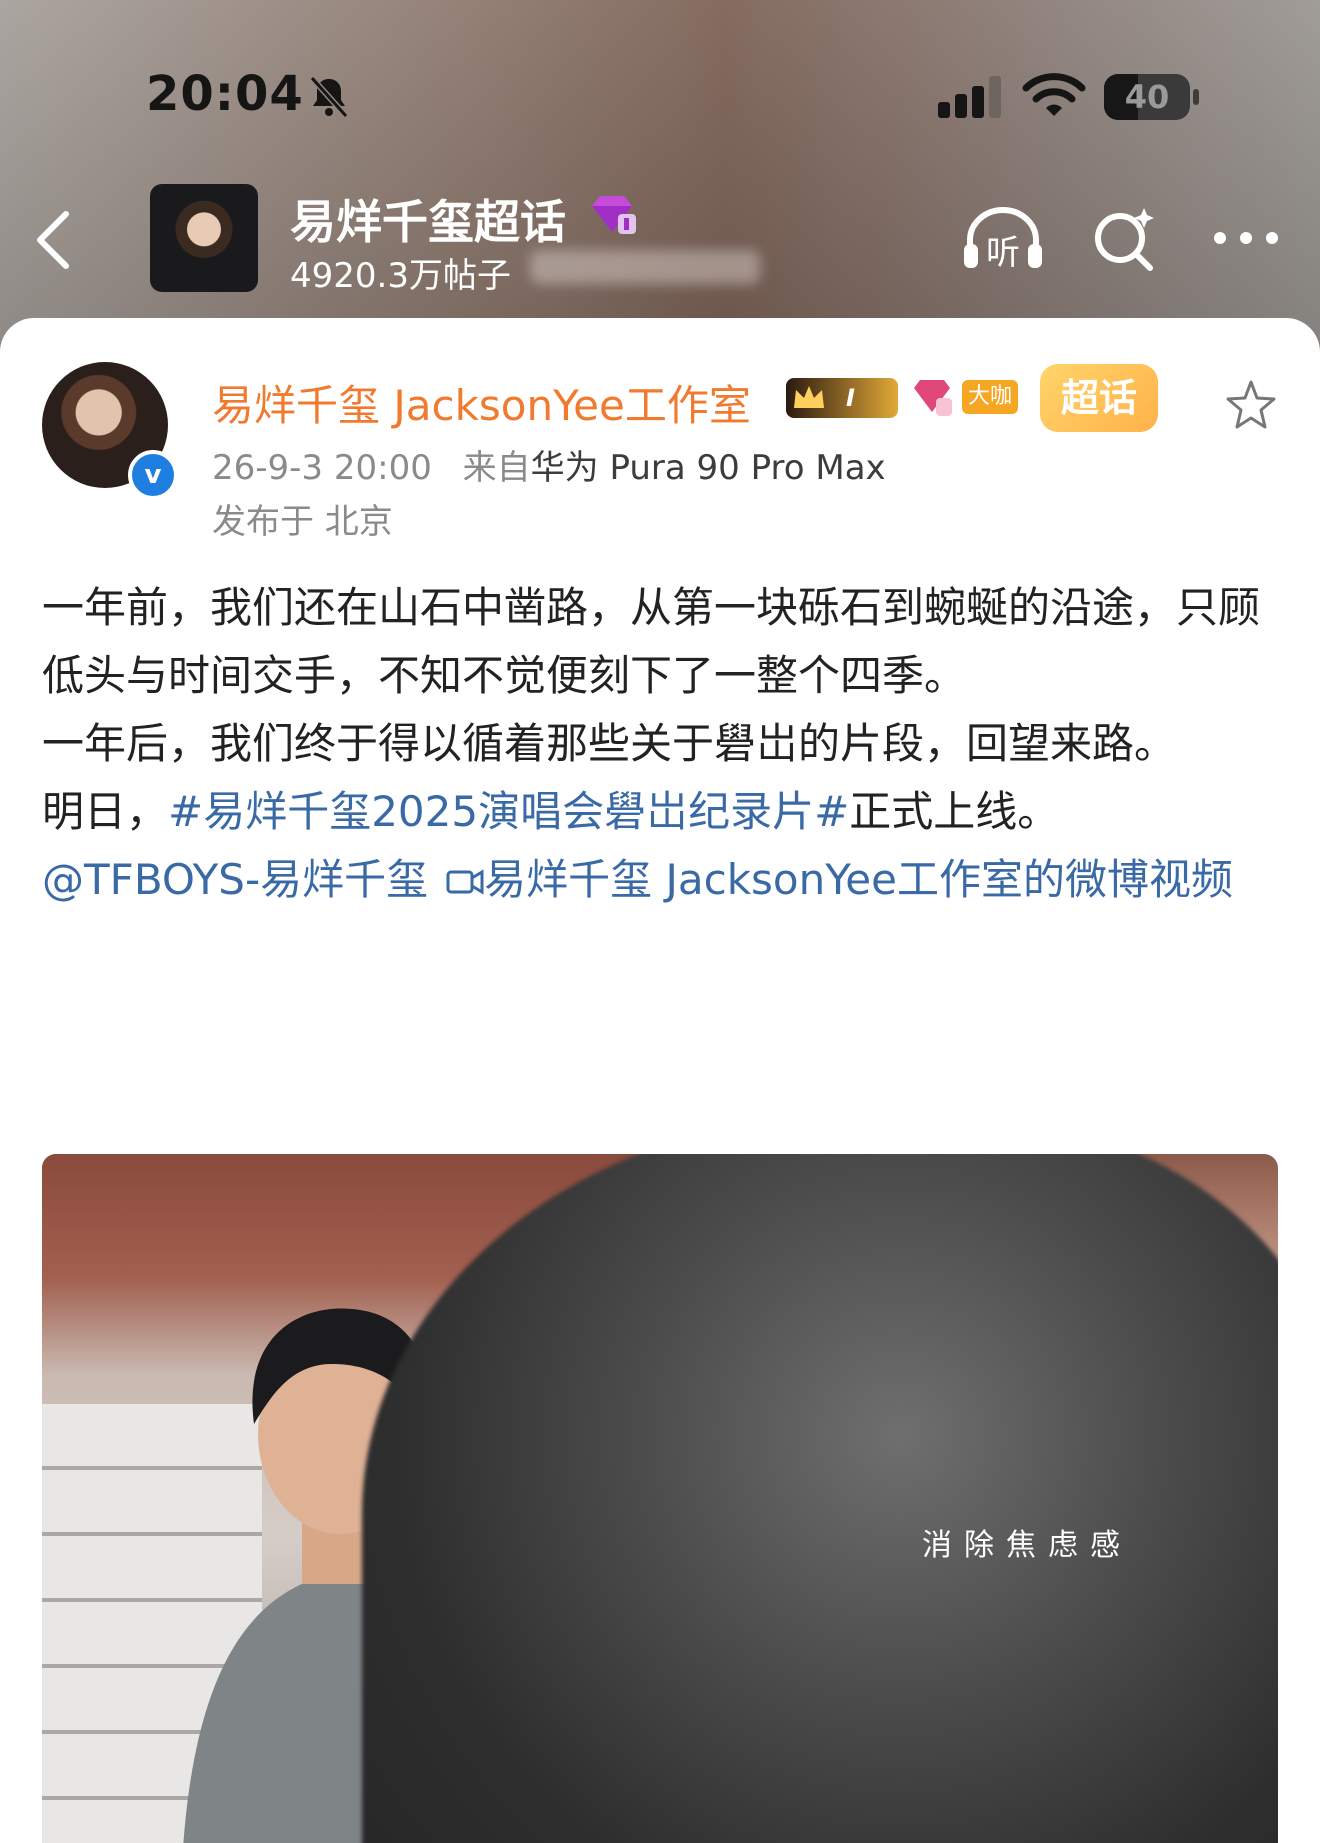  Describe the element at coordinates (708, 468) in the screenshot. I see `device-name: 华为 Pura 90 Pro Max` at that location.